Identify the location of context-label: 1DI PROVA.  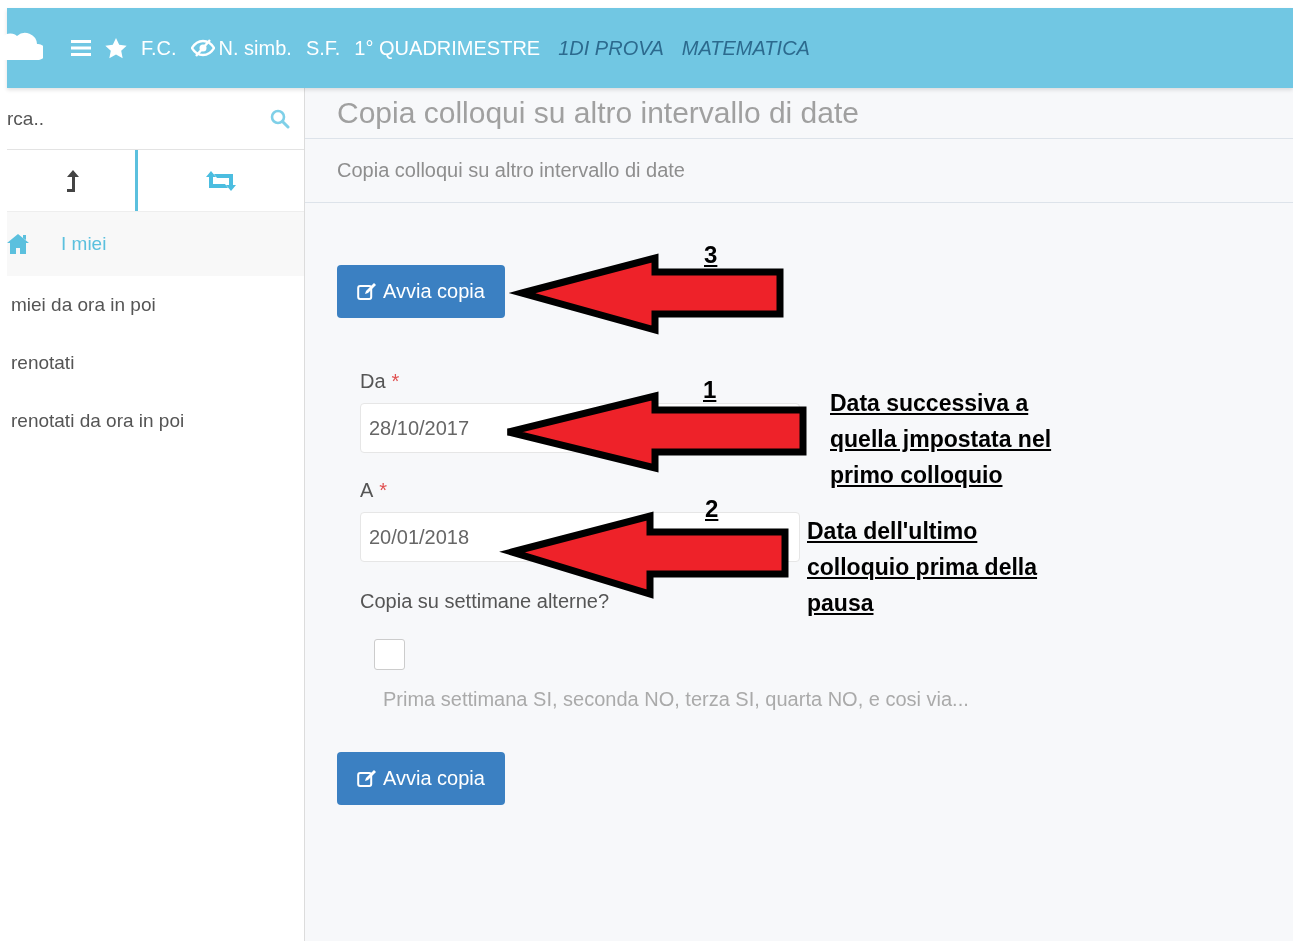
(611, 48).